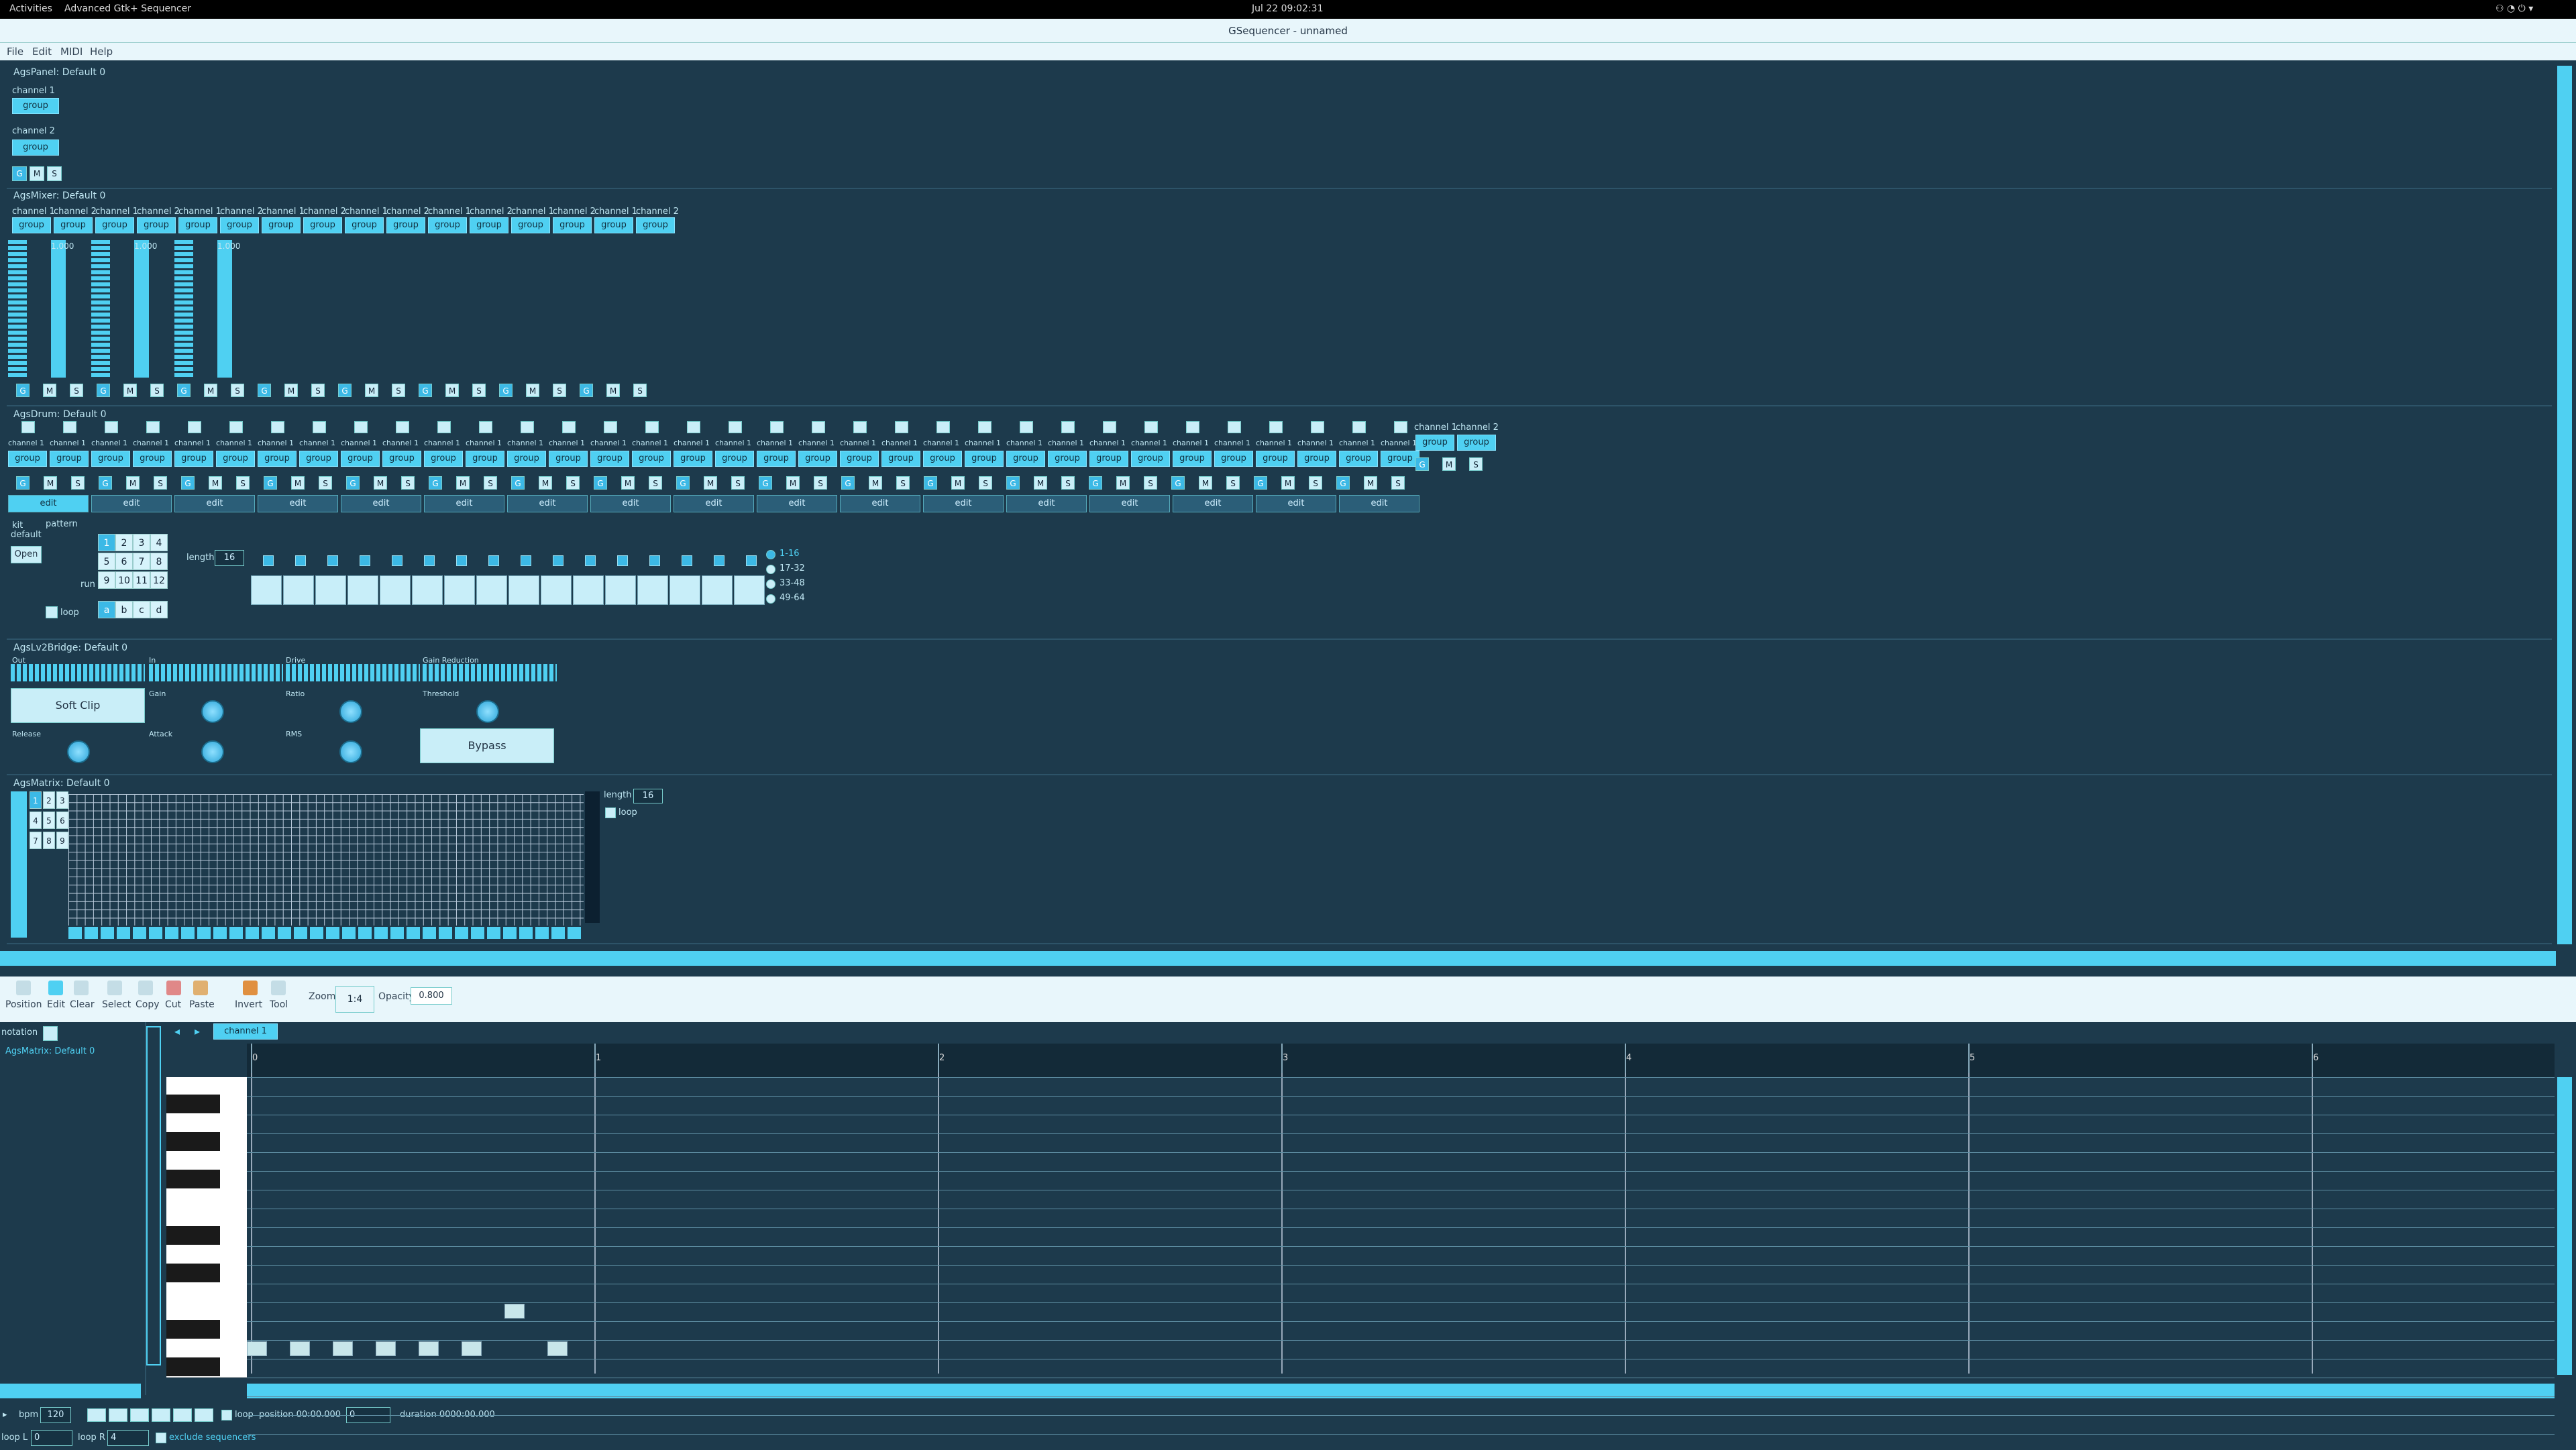  What do you see at coordinates (42, 52) in the screenshot?
I see `menu-edit: Edit` at bounding box center [42, 52].